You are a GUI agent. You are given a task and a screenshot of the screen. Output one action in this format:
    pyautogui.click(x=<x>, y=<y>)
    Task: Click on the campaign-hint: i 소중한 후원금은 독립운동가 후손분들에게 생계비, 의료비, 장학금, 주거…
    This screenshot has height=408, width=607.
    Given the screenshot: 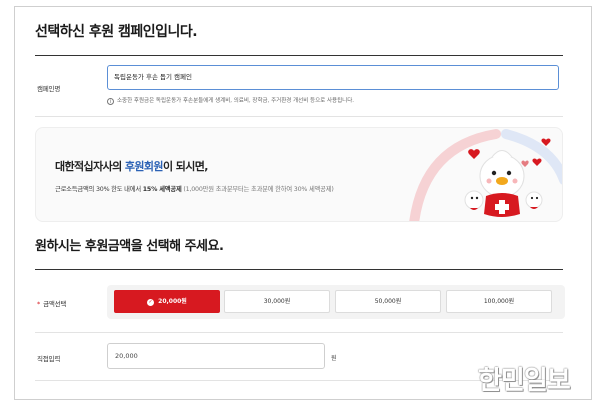 What is the action you would take?
    pyautogui.click(x=230, y=100)
    